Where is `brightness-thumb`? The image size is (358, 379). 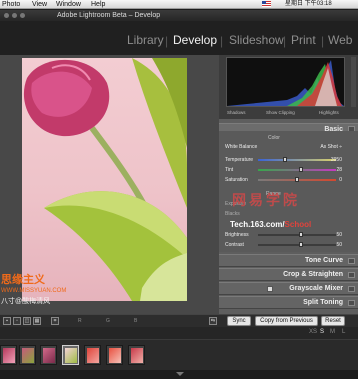
brightness-thumb is located at coordinates (301, 234).